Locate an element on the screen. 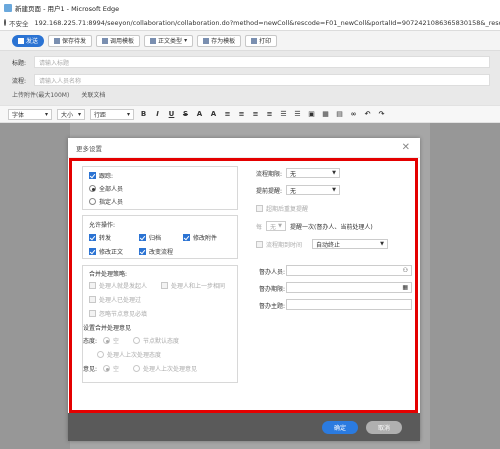 The image size is (500, 449). send-label: 发送 is located at coordinates (32, 41).